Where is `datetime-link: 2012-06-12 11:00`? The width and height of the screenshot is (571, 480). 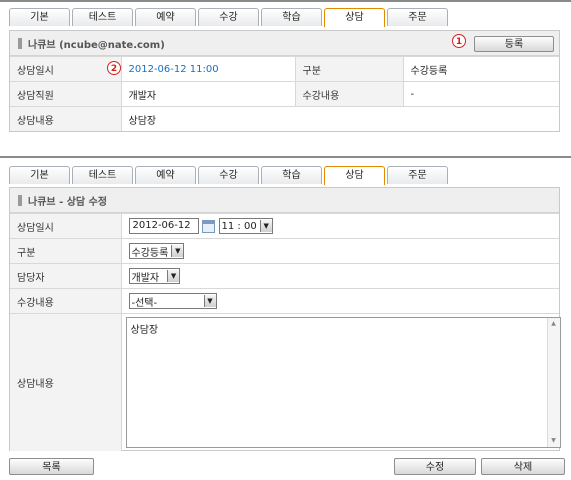
datetime-link: 2012-06-12 11:00 is located at coordinates (174, 69).